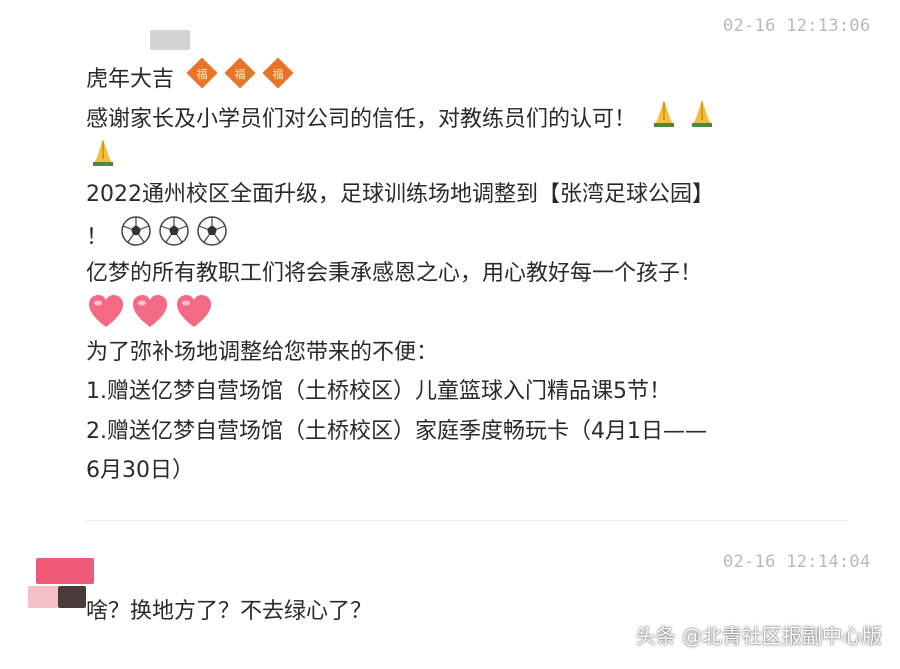 This screenshot has width=900, height=669. Describe the element at coordinates (97, 237) in the screenshot. I see `exclaim-text: ！` at that location.